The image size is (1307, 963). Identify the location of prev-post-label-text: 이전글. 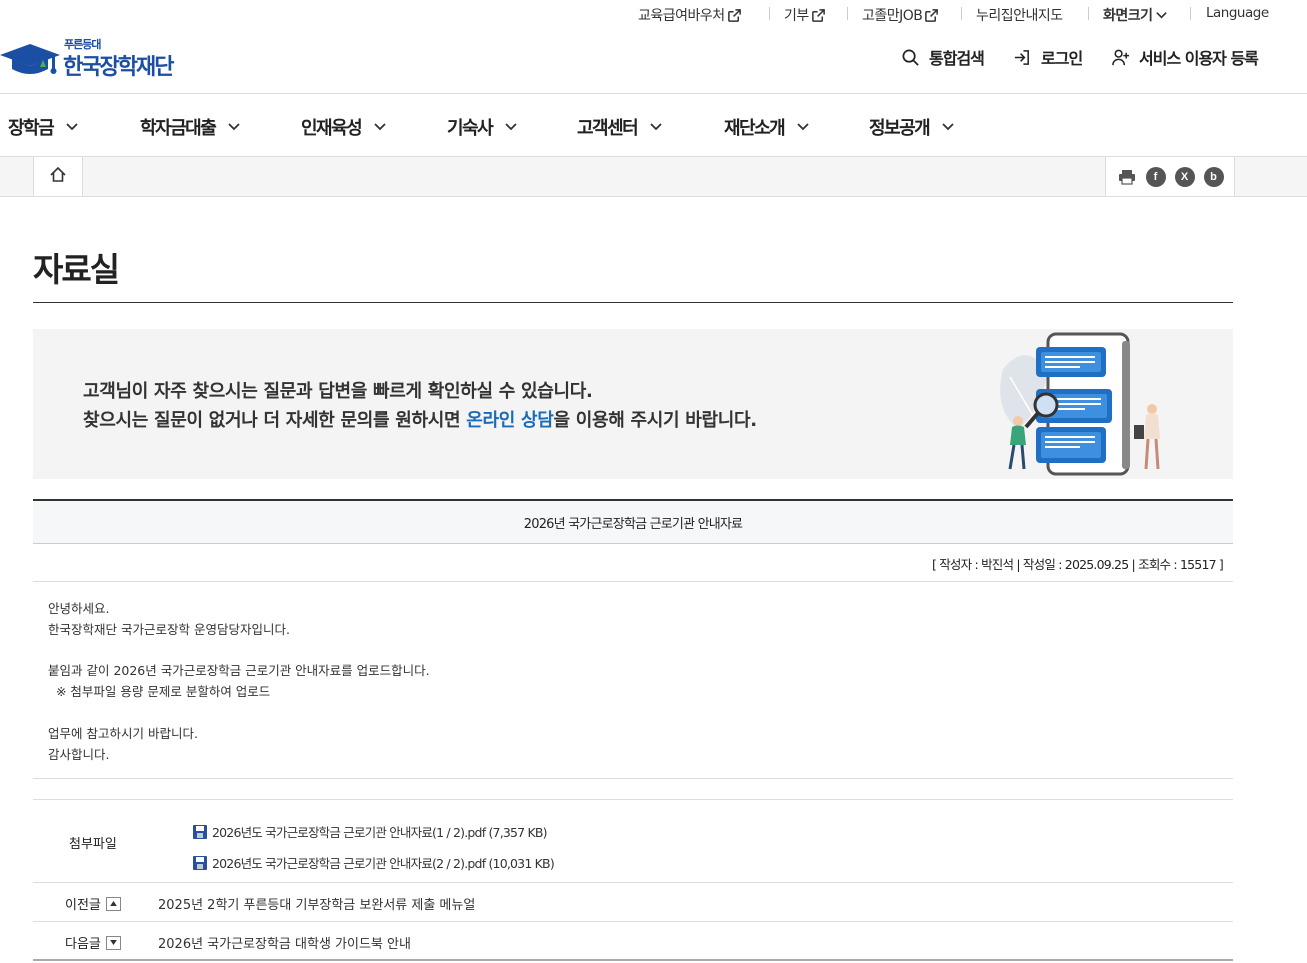
(83, 905).